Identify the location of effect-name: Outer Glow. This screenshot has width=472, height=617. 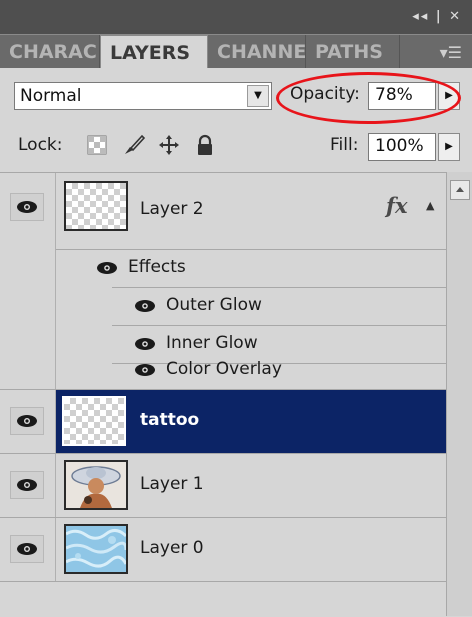
(214, 305).